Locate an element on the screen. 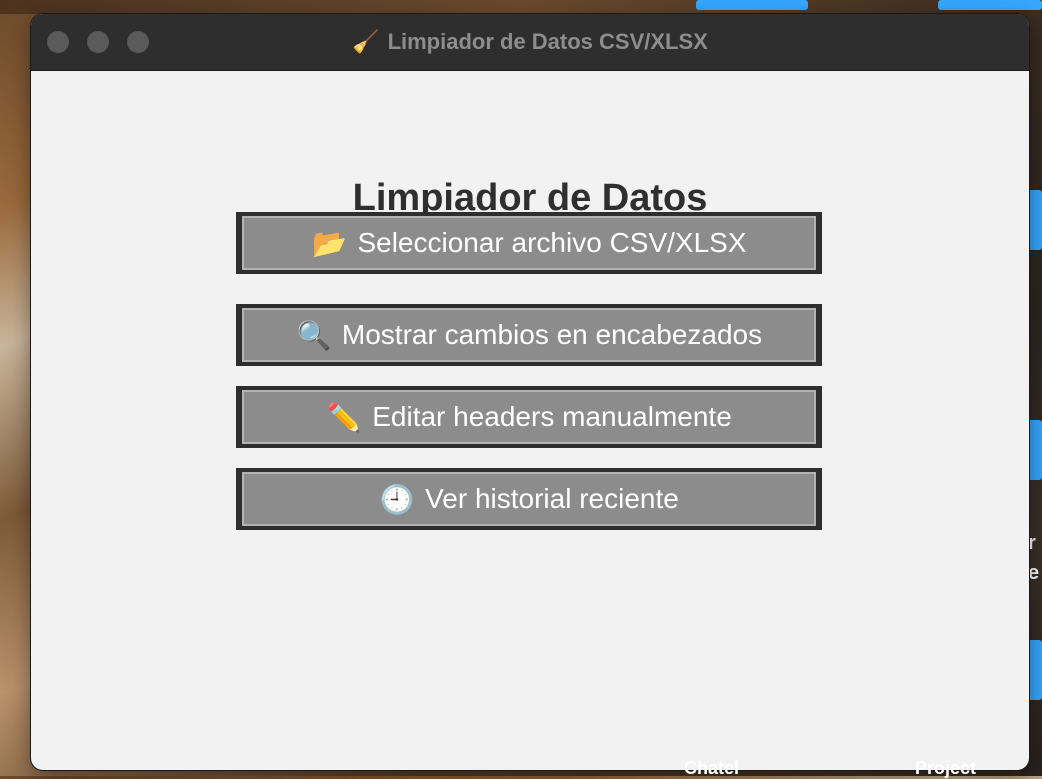  select-file-button: 📂 Seleccionar archivo CSV/XLSX is located at coordinates (529, 243).